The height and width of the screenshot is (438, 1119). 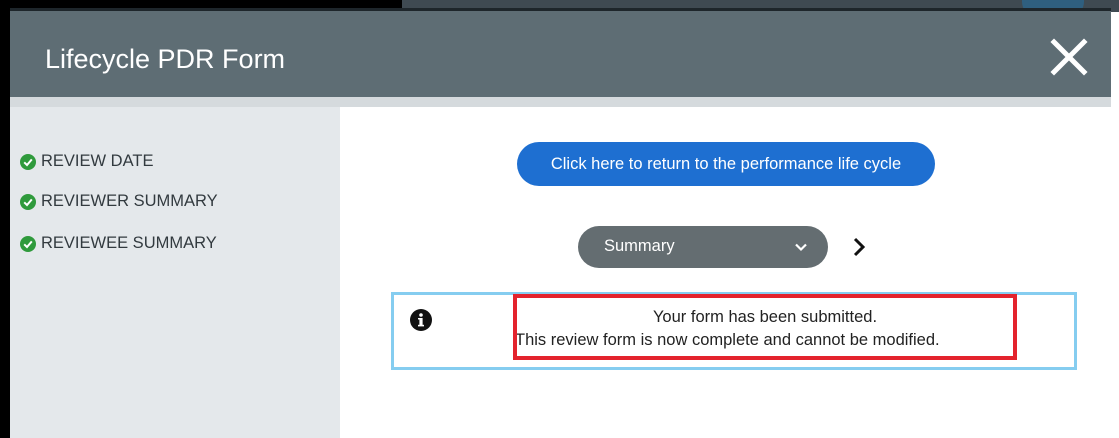 What do you see at coordinates (765, 327) in the screenshot?
I see `red-highlight-box` at bounding box center [765, 327].